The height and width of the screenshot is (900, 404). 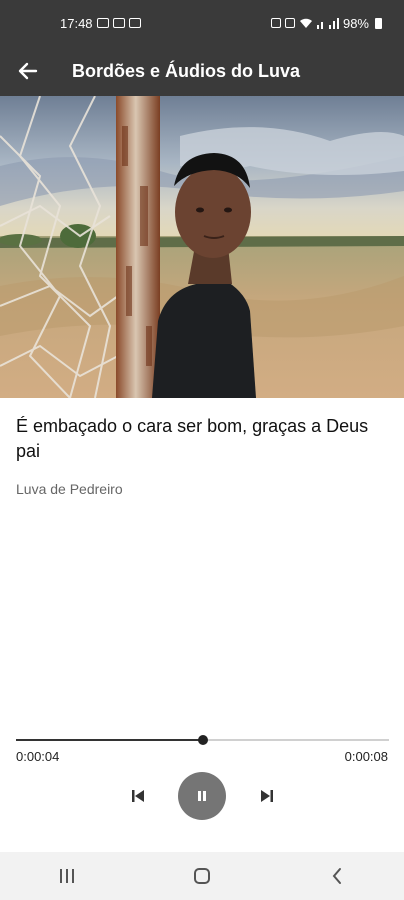 I want to click on playback-controls, so click(x=202, y=796).